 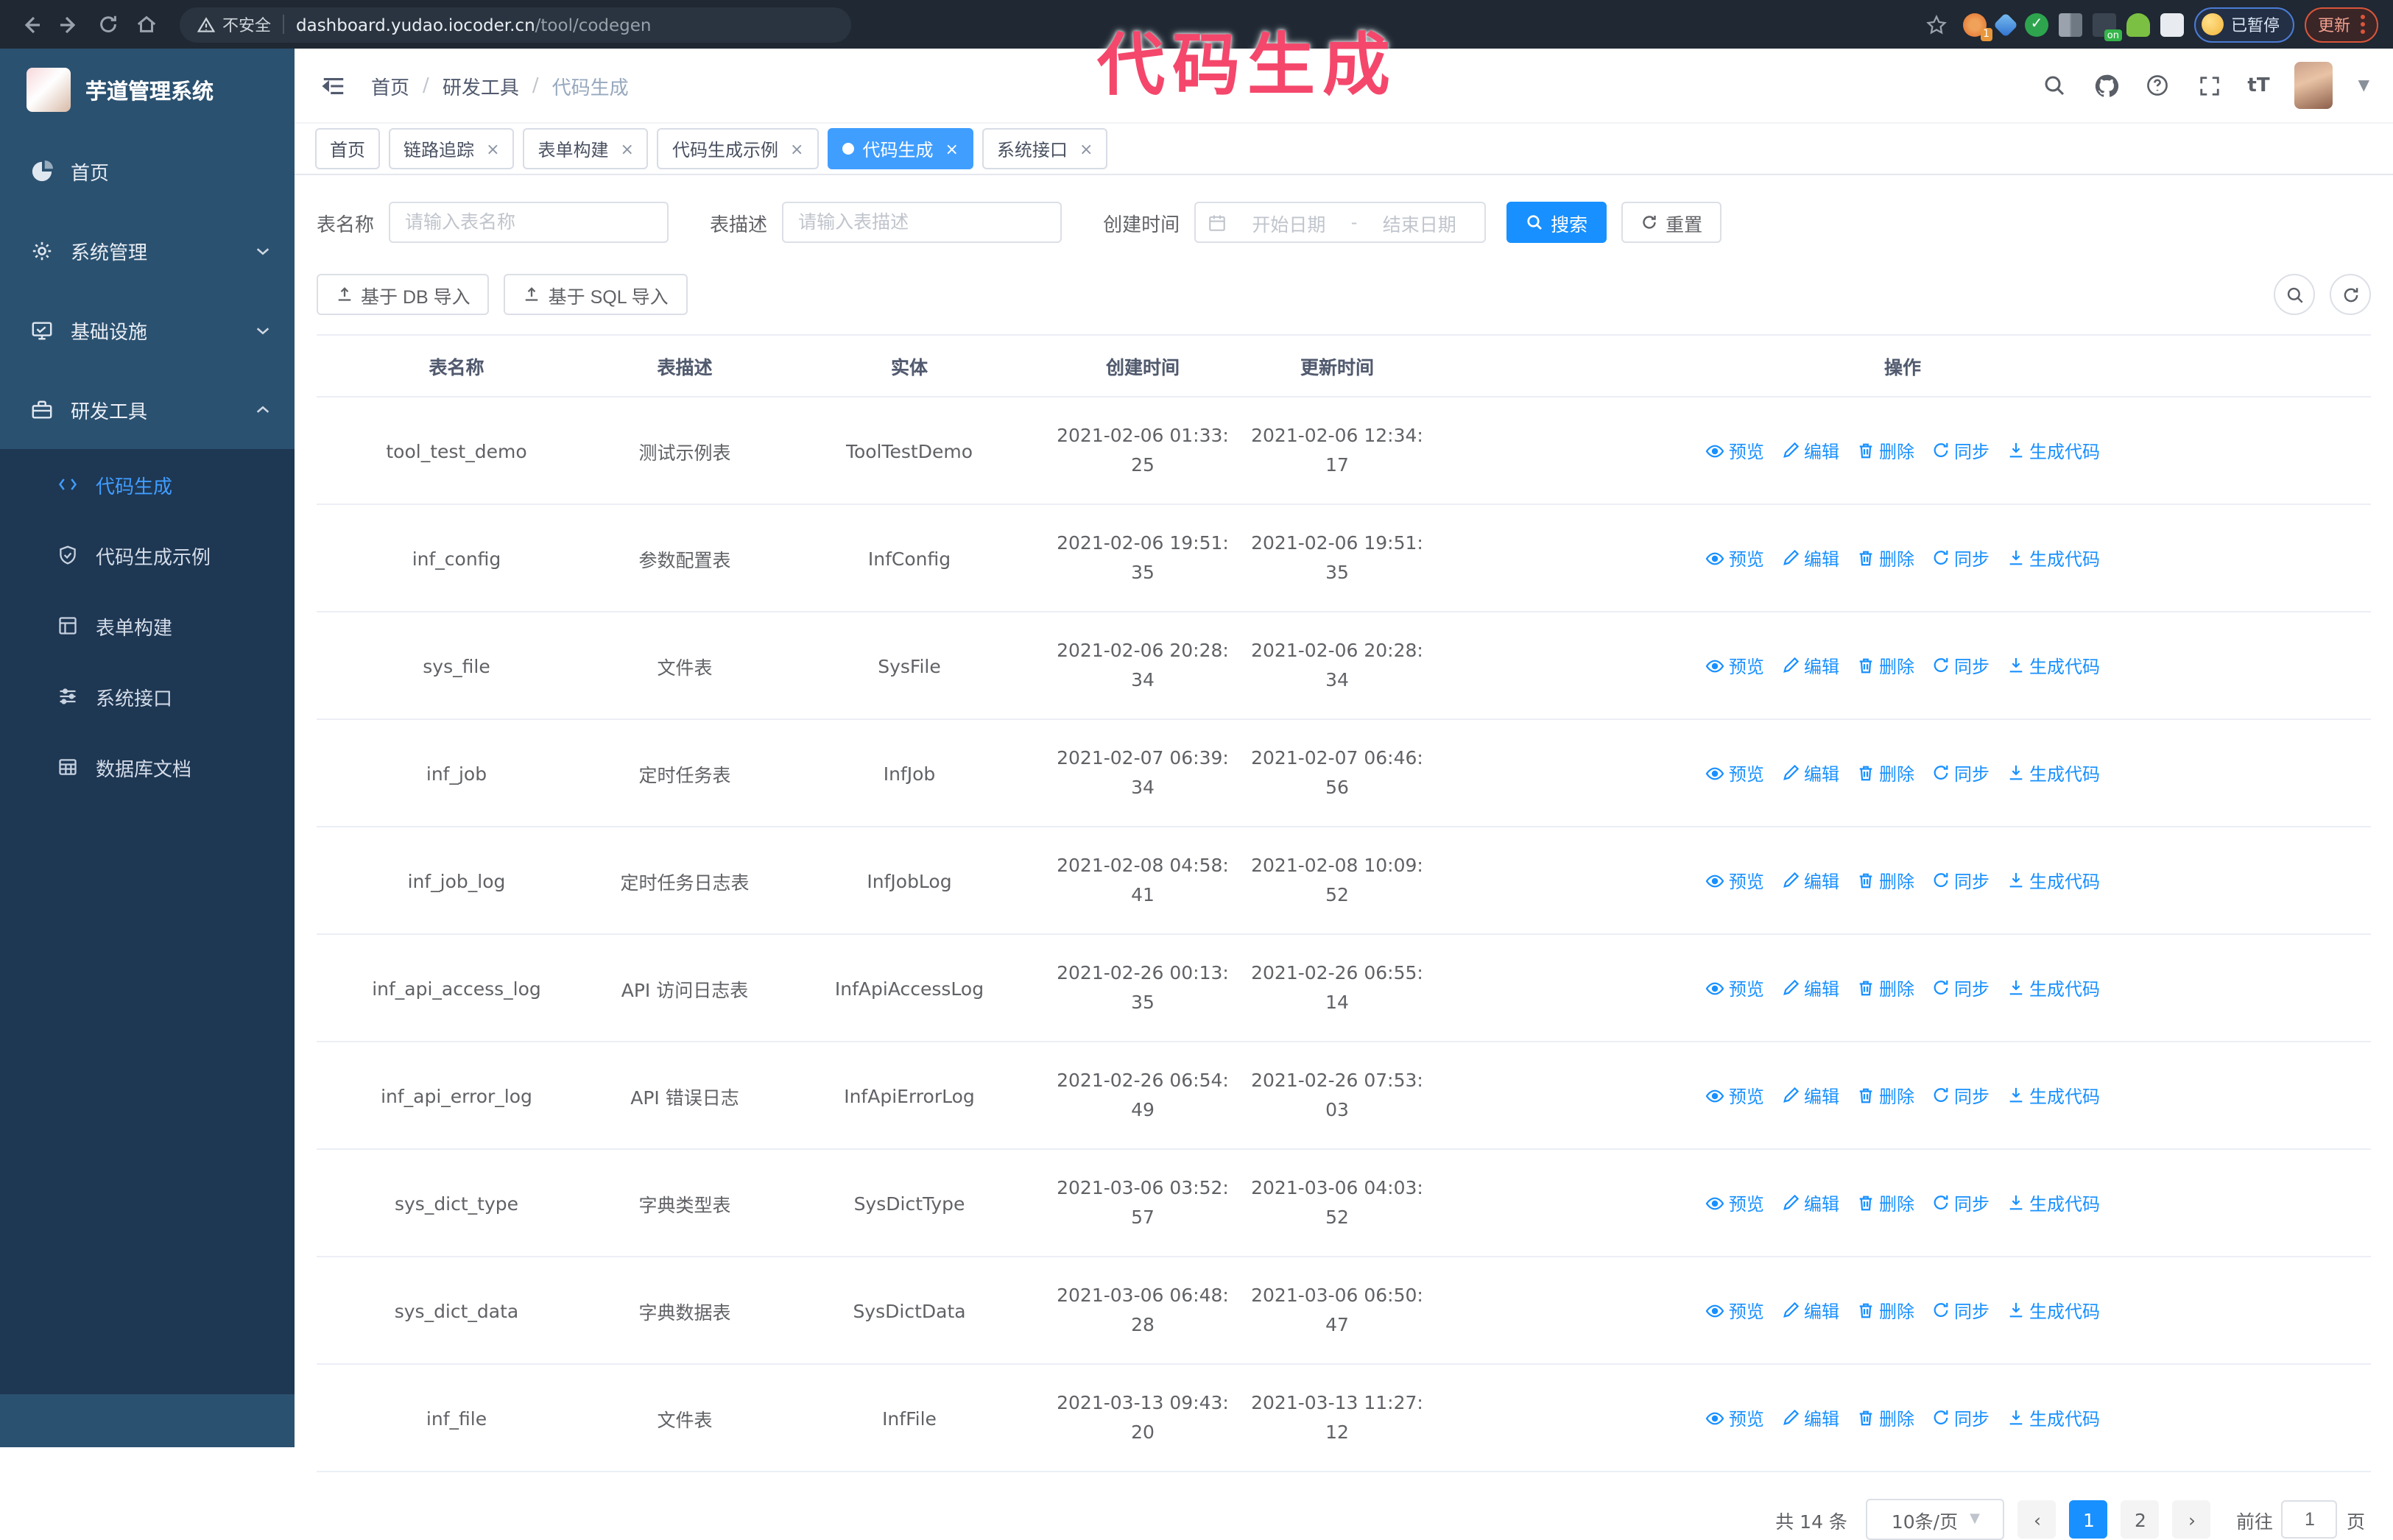 What do you see at coordinates (452, 148) in the screenshot?
I see `tab-trace: 链路追踪 ×` at bounding box center [452, 148].